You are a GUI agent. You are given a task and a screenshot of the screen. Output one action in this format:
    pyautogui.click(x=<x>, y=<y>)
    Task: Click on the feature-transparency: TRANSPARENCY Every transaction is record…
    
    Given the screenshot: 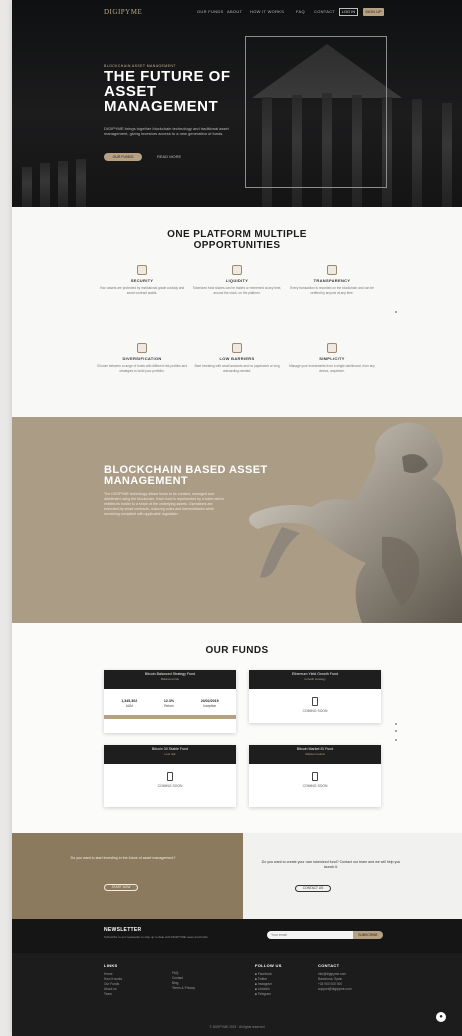 What is the action you would take?
    pyautogui.click(x=332, y=280)
    